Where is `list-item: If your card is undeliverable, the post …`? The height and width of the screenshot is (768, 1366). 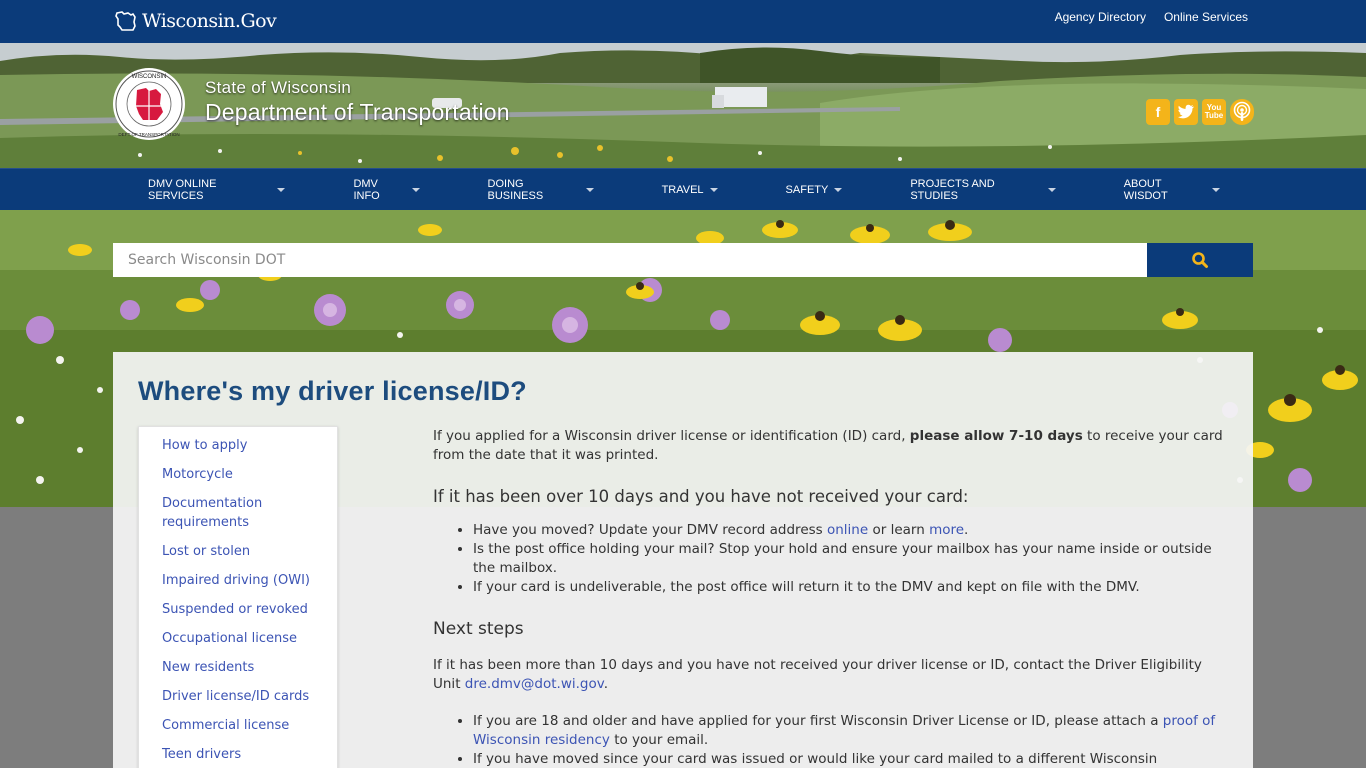
list-item: If your card is undeliverable, the post … is located at coordinates (853, 587).